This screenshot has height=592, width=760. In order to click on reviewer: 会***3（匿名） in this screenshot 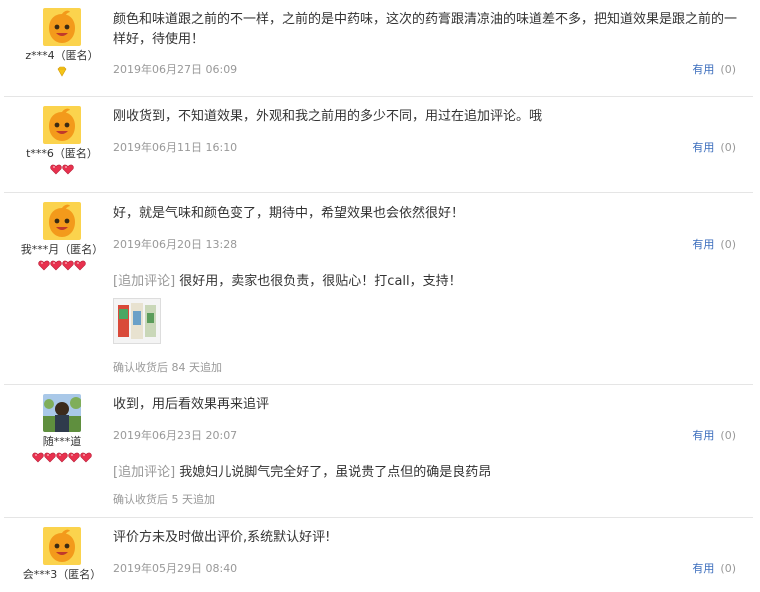, I will do `click(62, 554)`.